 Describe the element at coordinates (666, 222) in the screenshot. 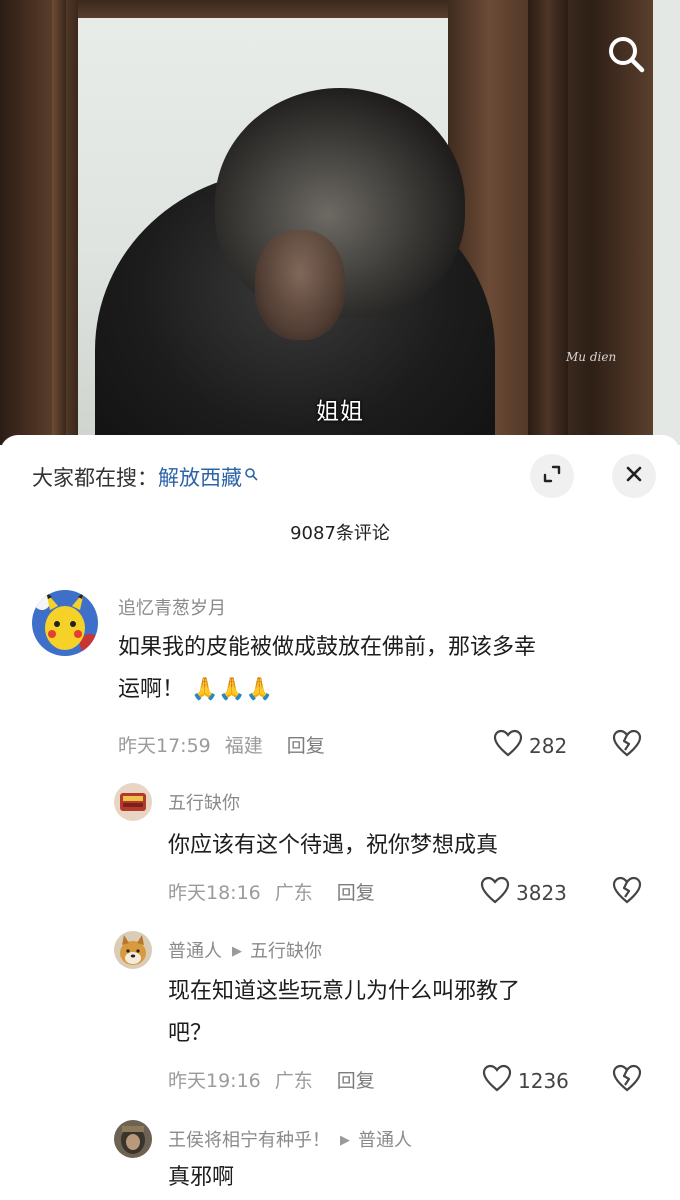

I see `video-background` at that location.